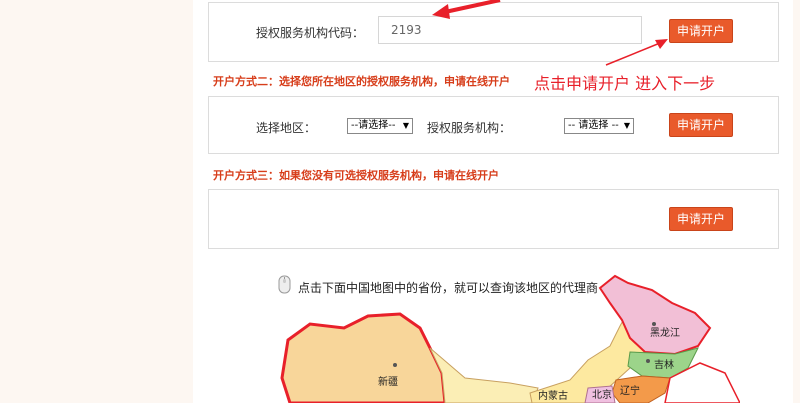 This screenshot has width=800, height=403. What do you see at coordinates (466, 9) in the screenshot?
I see `arrow-to-input` at bounding box center [466, 9].